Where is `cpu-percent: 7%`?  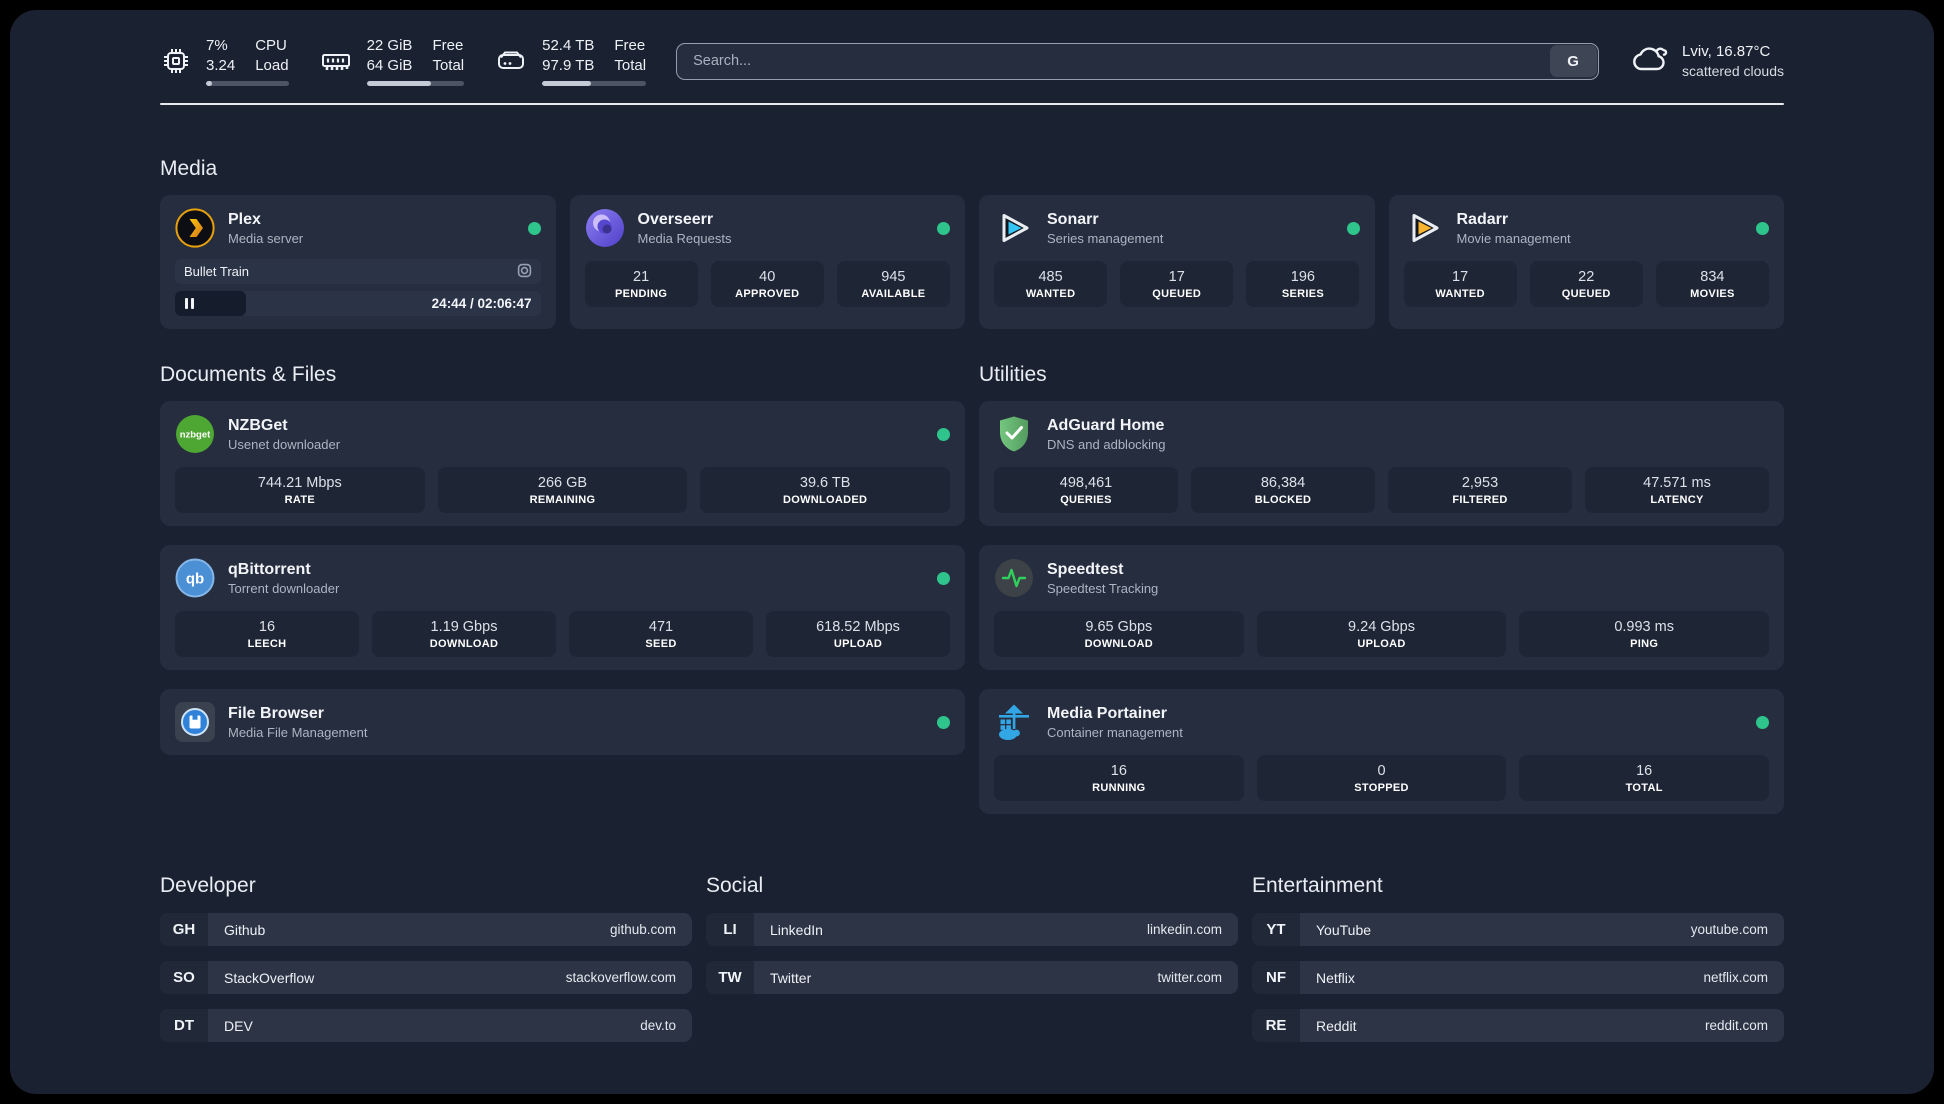 cpu-percent: 7% is located at coordinates (217, 46).